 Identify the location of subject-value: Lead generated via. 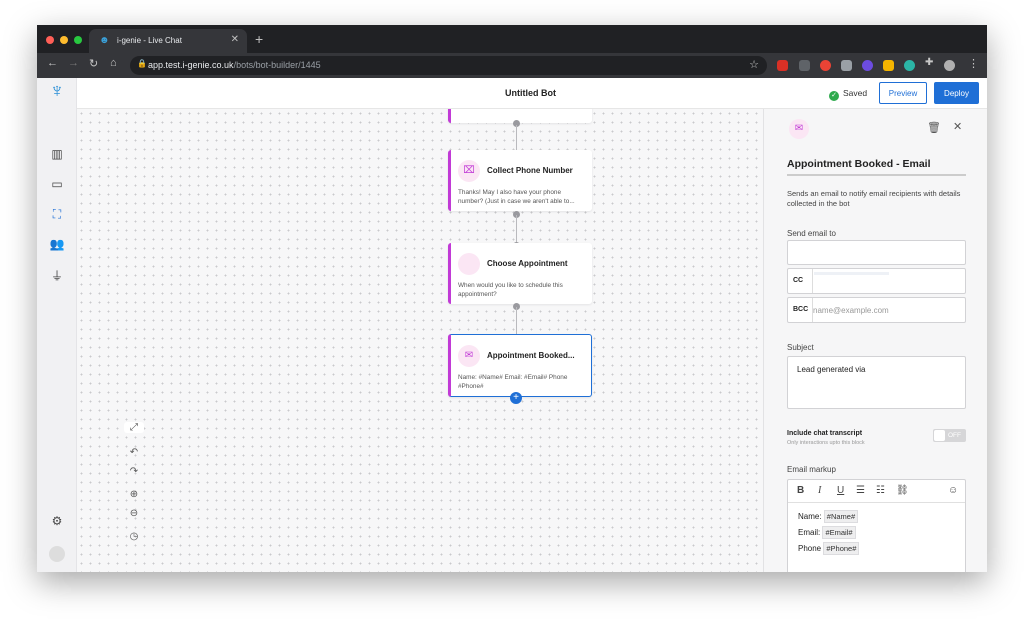
(831, 369).